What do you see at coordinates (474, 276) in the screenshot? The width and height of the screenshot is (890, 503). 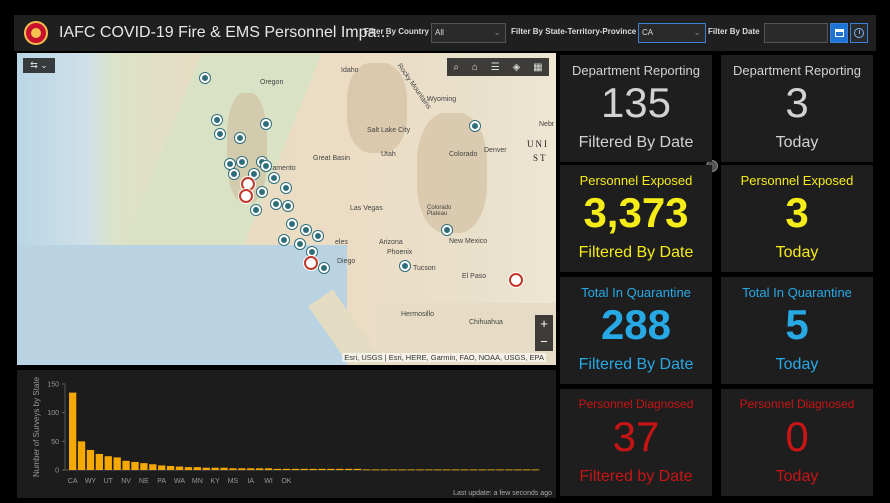 I see `map-label: El Paso` at bounding box center [474, 276].